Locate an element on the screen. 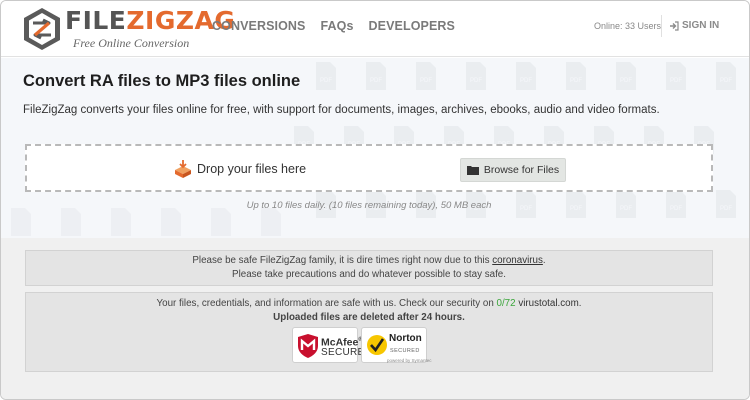 The image size is (750, 400). signin-button: SIGN IN is located at coordinates (694, 25).